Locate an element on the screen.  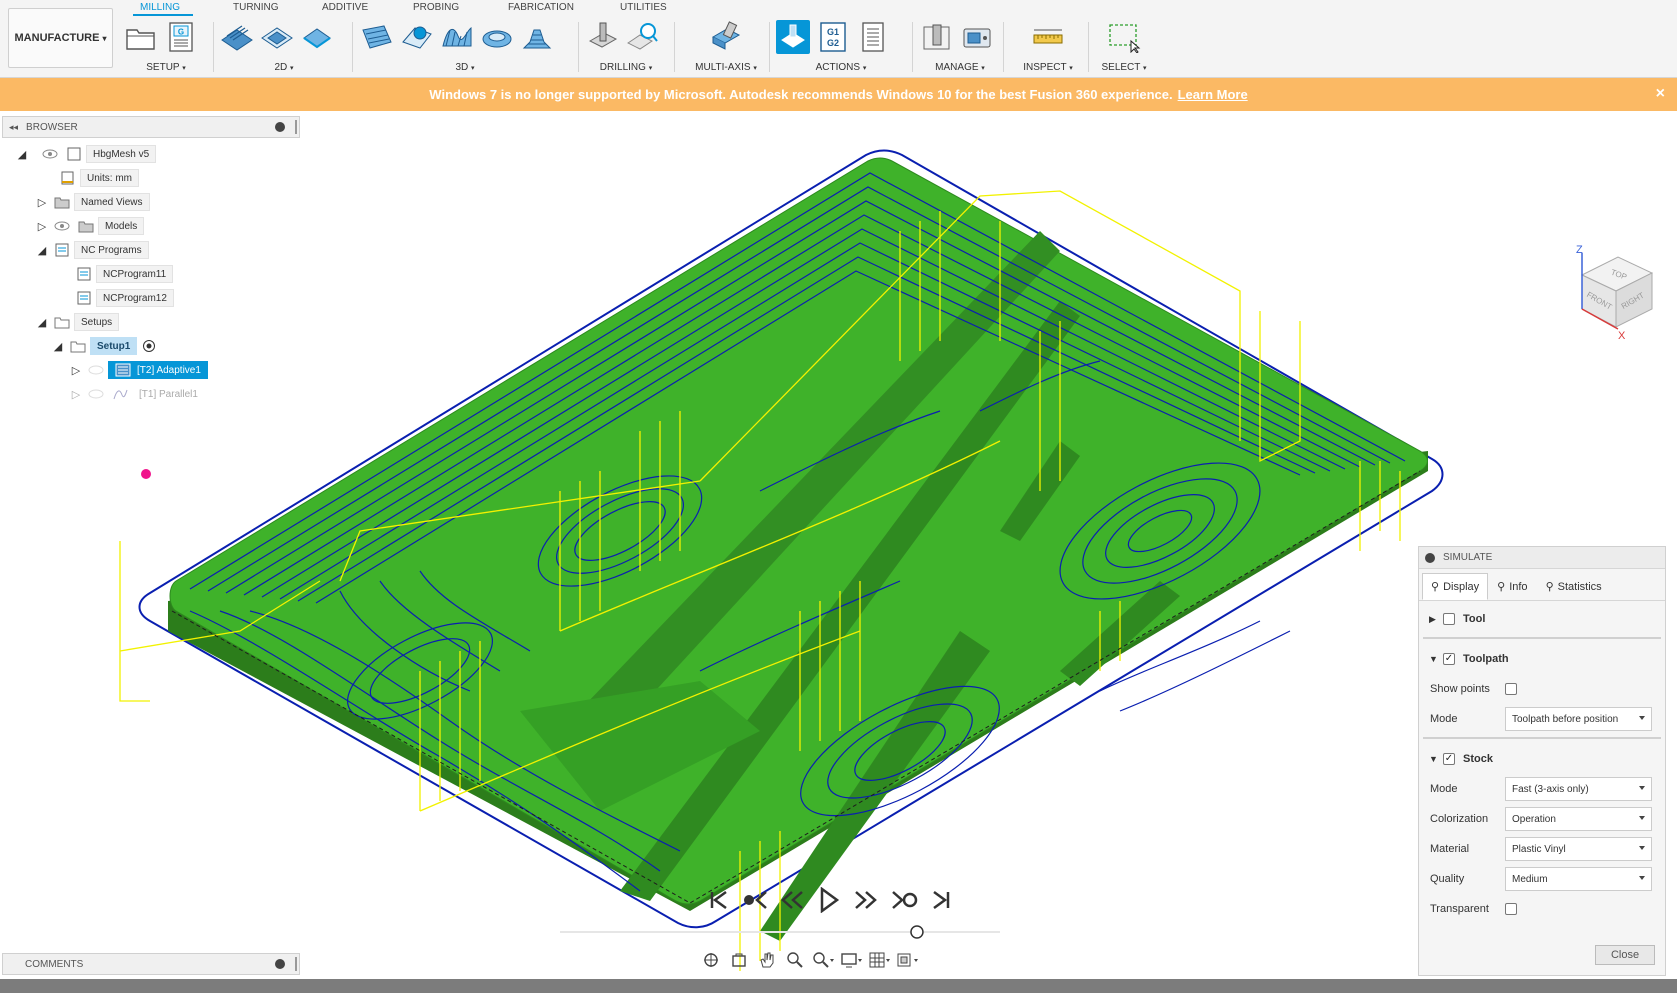
post-process-icon: G1 G2 is located at coordinates (833, 37).